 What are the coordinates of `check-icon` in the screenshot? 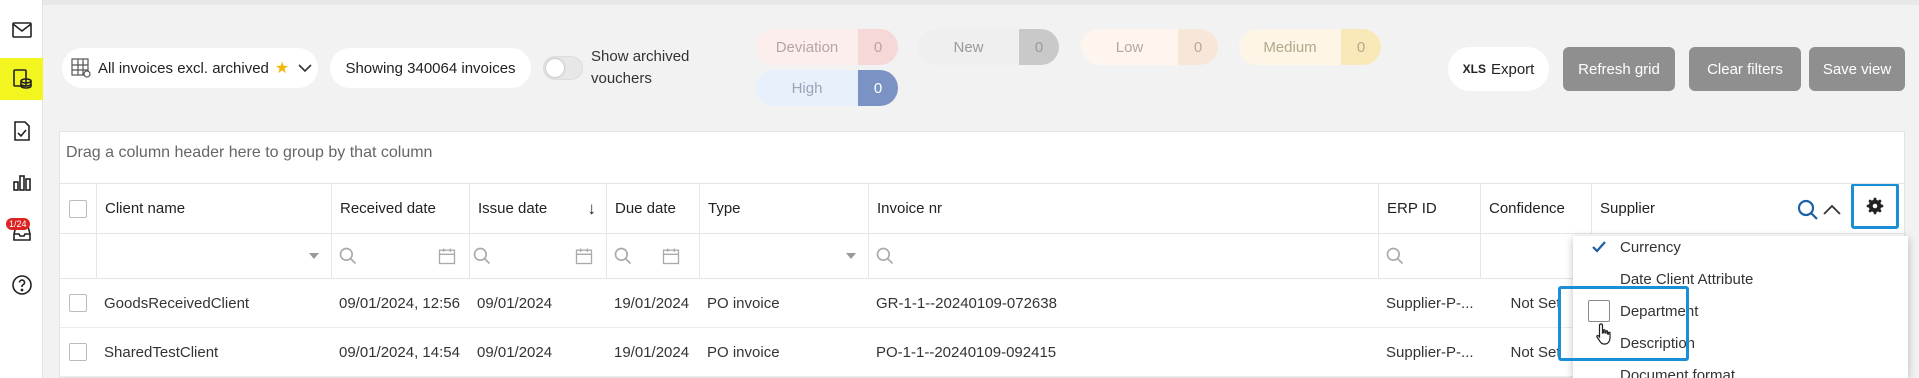 It's located at (1599, 247).